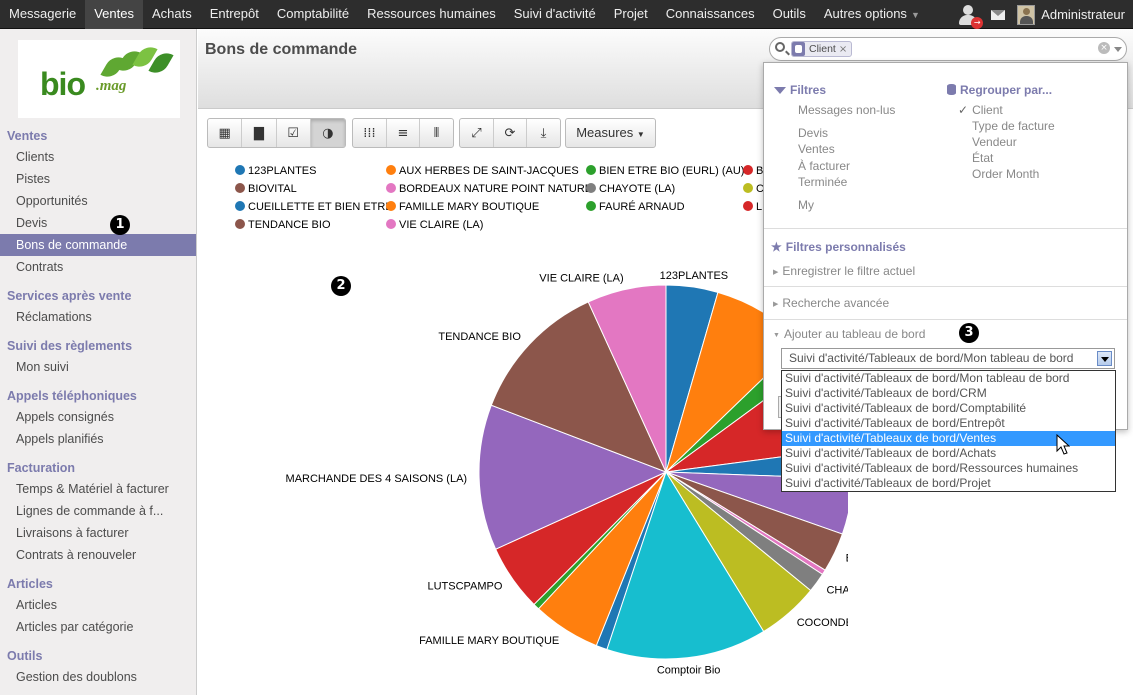 The image size is (1133, 695). What do you see at coordinates (477, 133) in the screenshot?
I see `expand-icon: ⤢` at bounding box center [477, 133].